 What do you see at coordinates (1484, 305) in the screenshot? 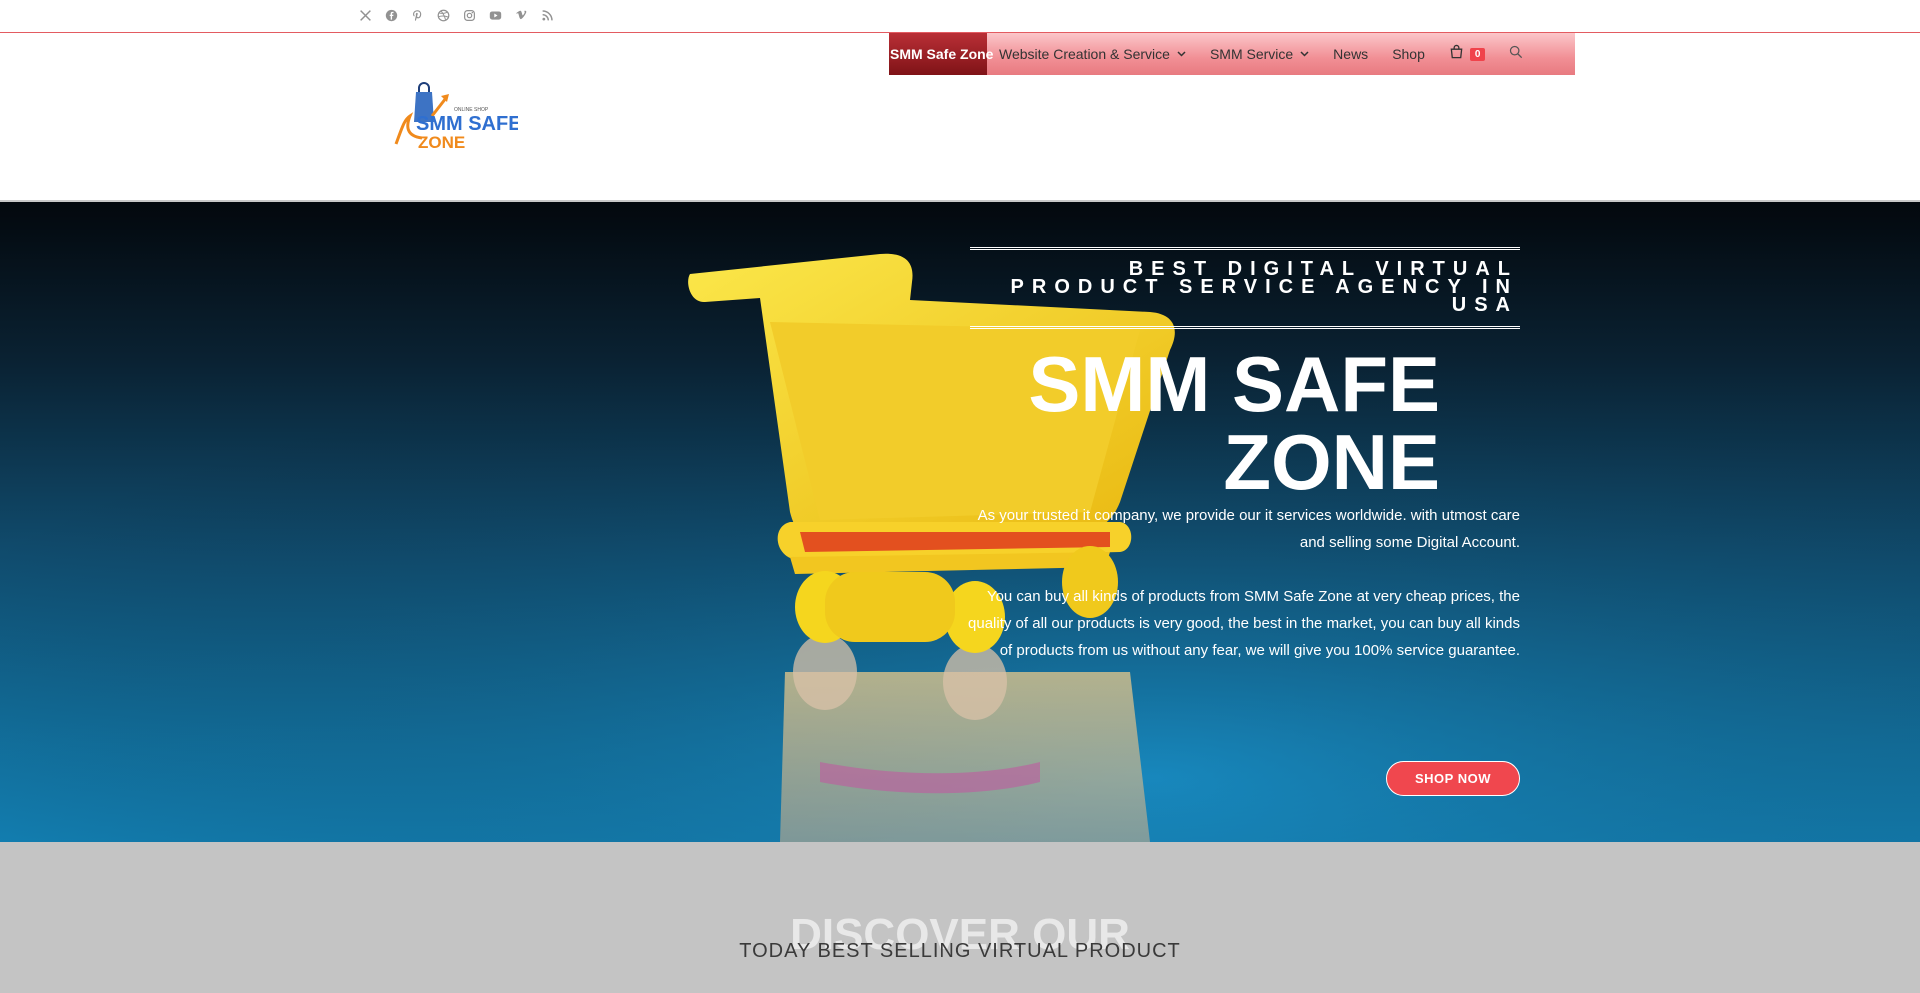
I see `eyebrow-line: USA` at bounding box center [1484, 305].